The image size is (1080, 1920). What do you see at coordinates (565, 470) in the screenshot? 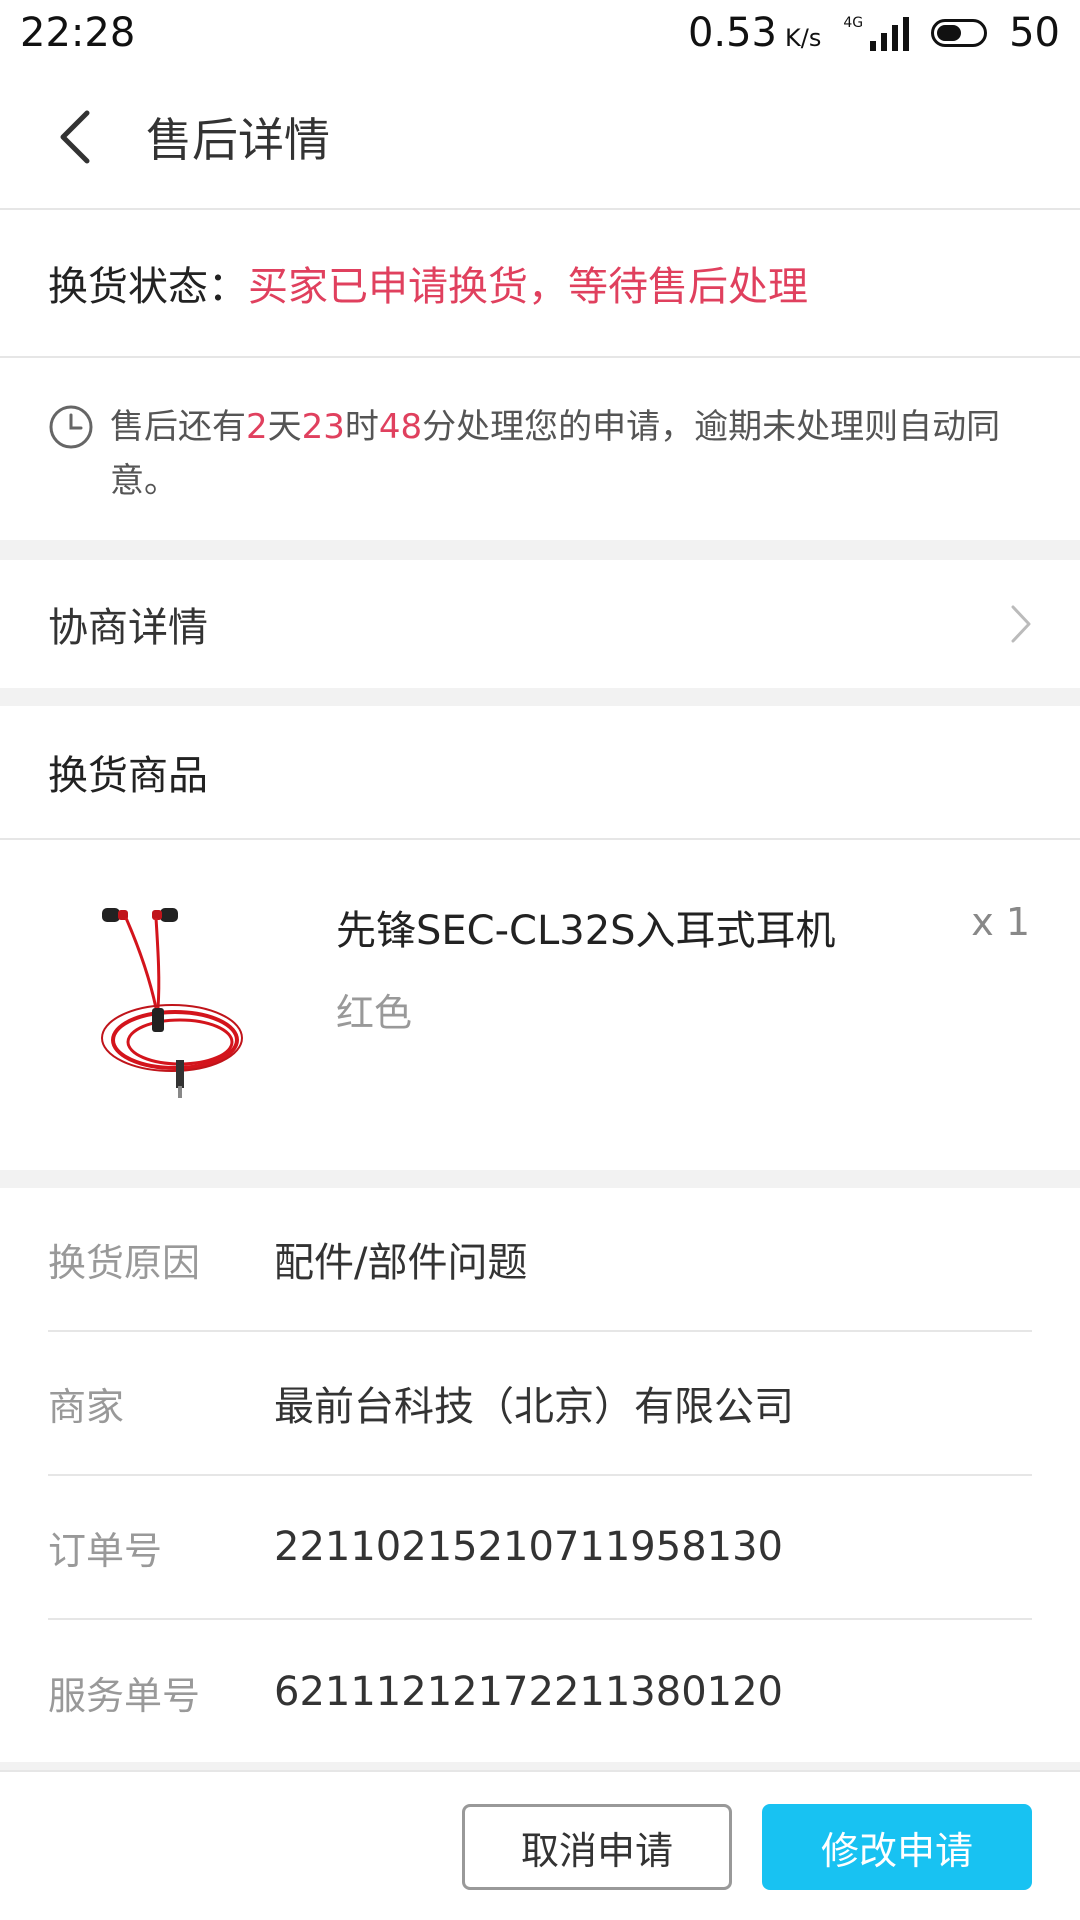
I see `countdown-text: 售后还有2天23时48分处理您的申请，逾期未处理则自动同意。` at bounding box center [565, 470].